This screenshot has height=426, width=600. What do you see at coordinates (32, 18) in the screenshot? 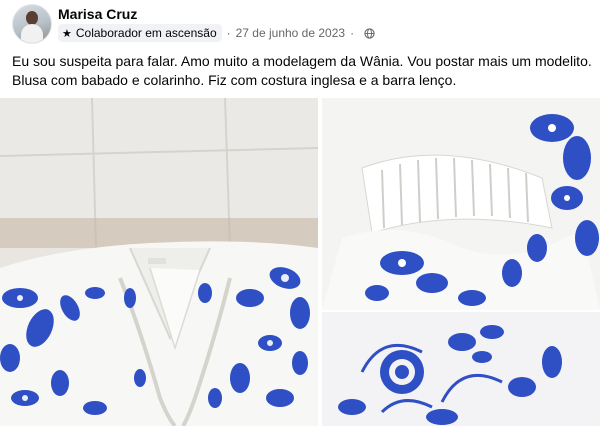
I see `avatar-head` at bounding box center [32, 18].